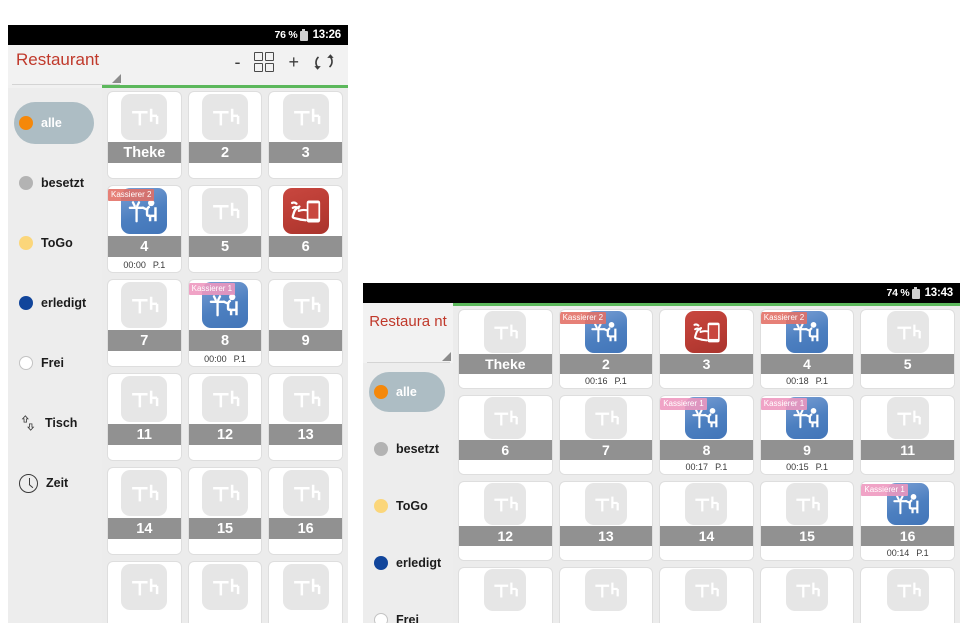 The height and width of the screenshot is (640, 960). I want to click on table-card: 16, so click(306, 511).